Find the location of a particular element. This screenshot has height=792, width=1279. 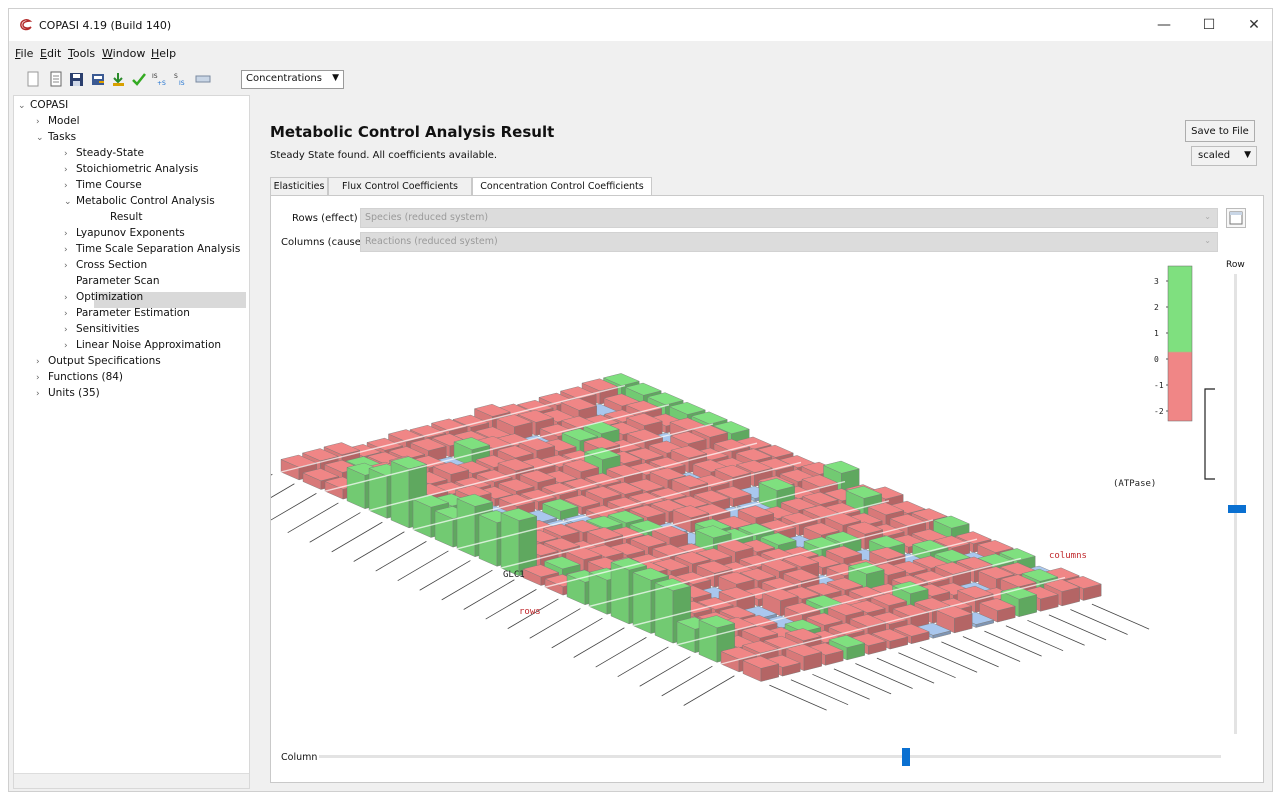

tree-item-tasks: ⌄ Tasks is located at coordinates (56, 137).